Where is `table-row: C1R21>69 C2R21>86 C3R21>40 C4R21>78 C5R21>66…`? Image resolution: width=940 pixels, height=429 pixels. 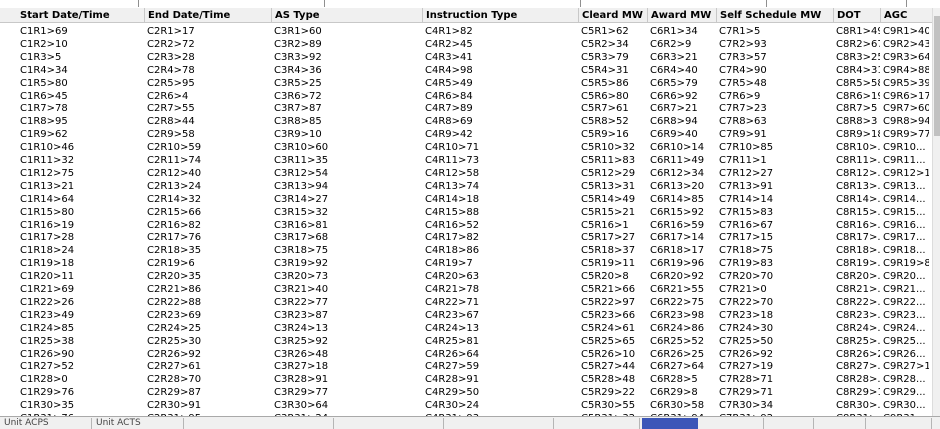 table-row: C1R21>69 C2R21>86 C3R21>40 C4R21>78 C5R21>66… is located at coordinates (466, 289).